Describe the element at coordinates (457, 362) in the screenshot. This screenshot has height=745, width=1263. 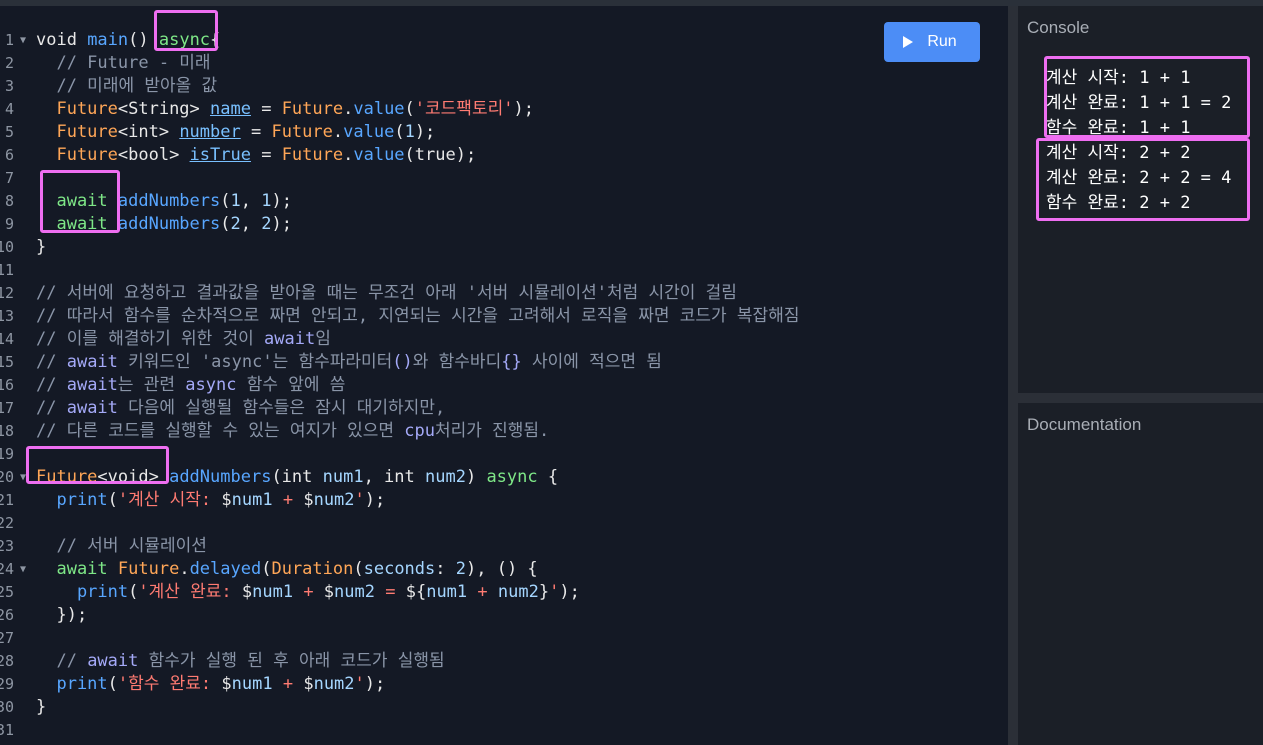
I see `code-token: 와 함수바디` at that location.